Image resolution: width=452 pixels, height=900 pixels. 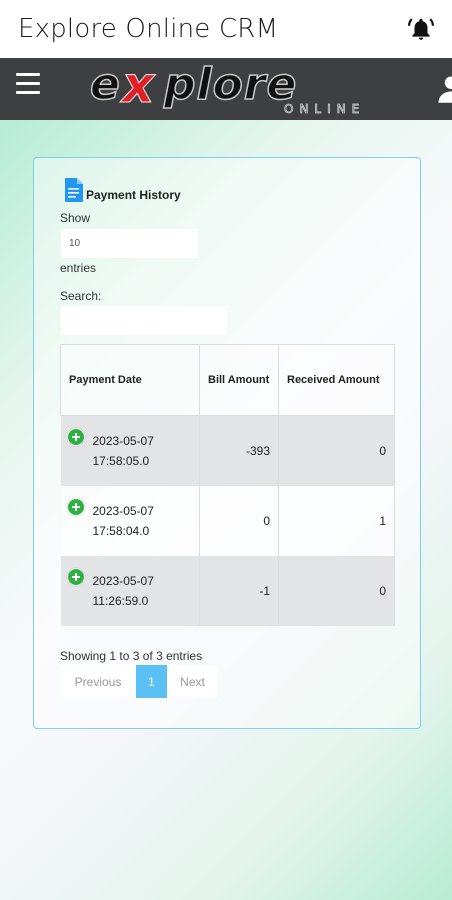 I want to click on table-row: 2023-05-07 17:58:05.0 -393 0, so click(x=227, y=450).